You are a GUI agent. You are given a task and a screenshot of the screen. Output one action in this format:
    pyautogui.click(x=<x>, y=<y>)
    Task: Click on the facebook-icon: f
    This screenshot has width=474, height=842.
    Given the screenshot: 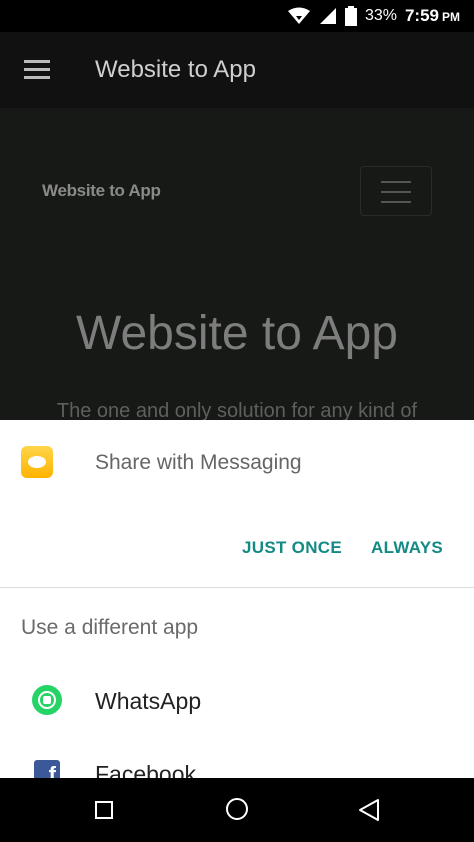 What is the action you would take?
    pyautogui.click(x=47, y=769)
    